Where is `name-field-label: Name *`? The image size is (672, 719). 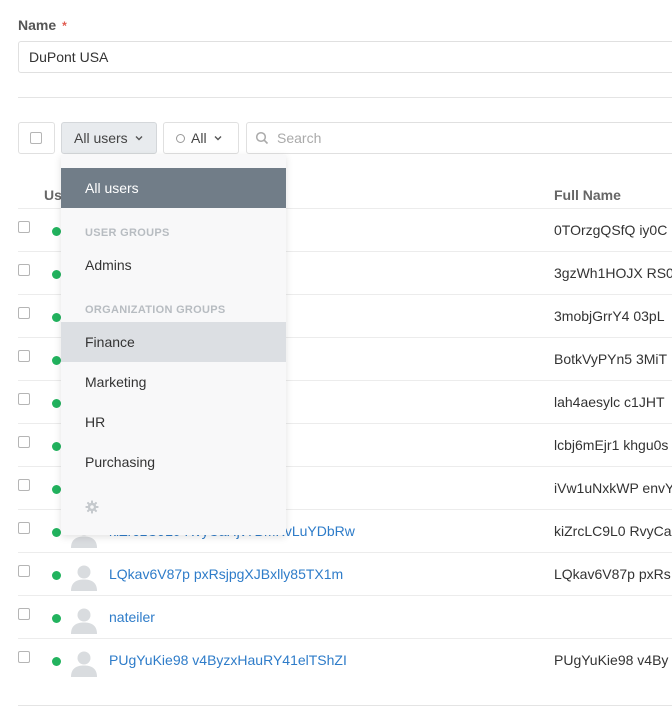
name-field-label: Name * is located at coordinates (42, 25).